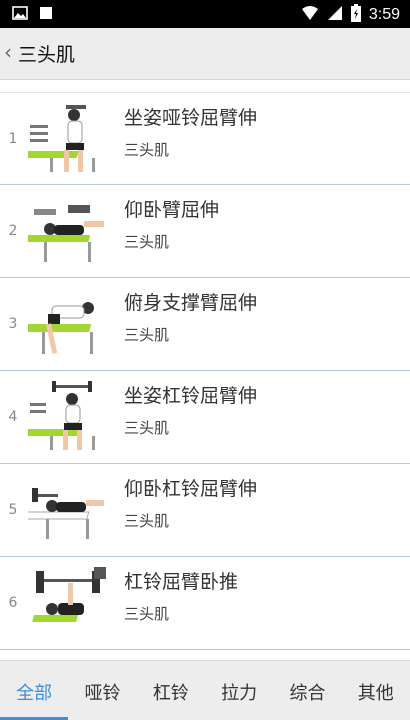 Image resolution: width=410 pixels, height=720 pixels. Describe the element at coordinates (181, 582) in the screenshot. I see `exercise-name: 杠铃屈臂卧推` at that location.